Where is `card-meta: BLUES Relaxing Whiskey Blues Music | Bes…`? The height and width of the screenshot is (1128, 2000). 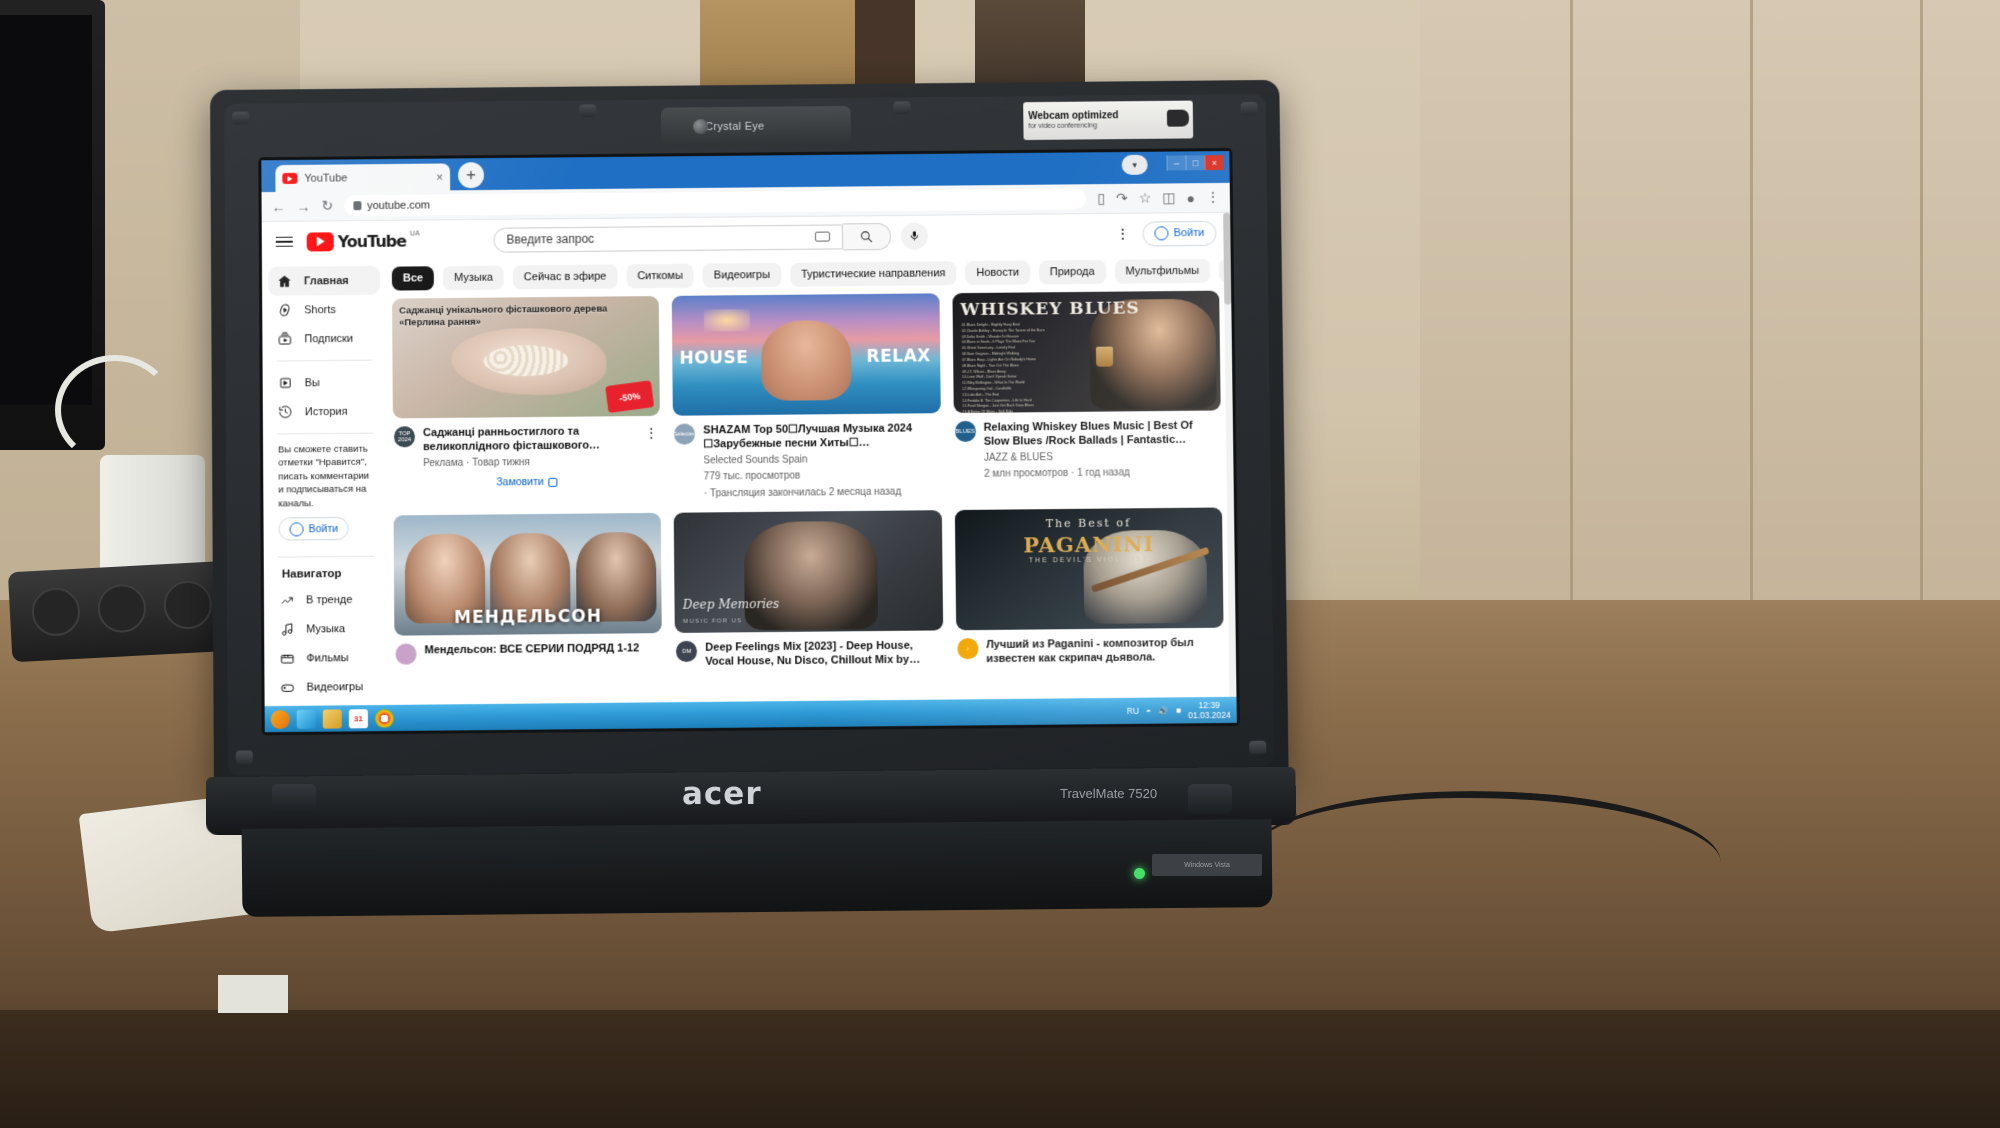 card-meta: BLUES Relaxing Whiskey Blues Music | Bes… is located at coordinates (1087, 446).